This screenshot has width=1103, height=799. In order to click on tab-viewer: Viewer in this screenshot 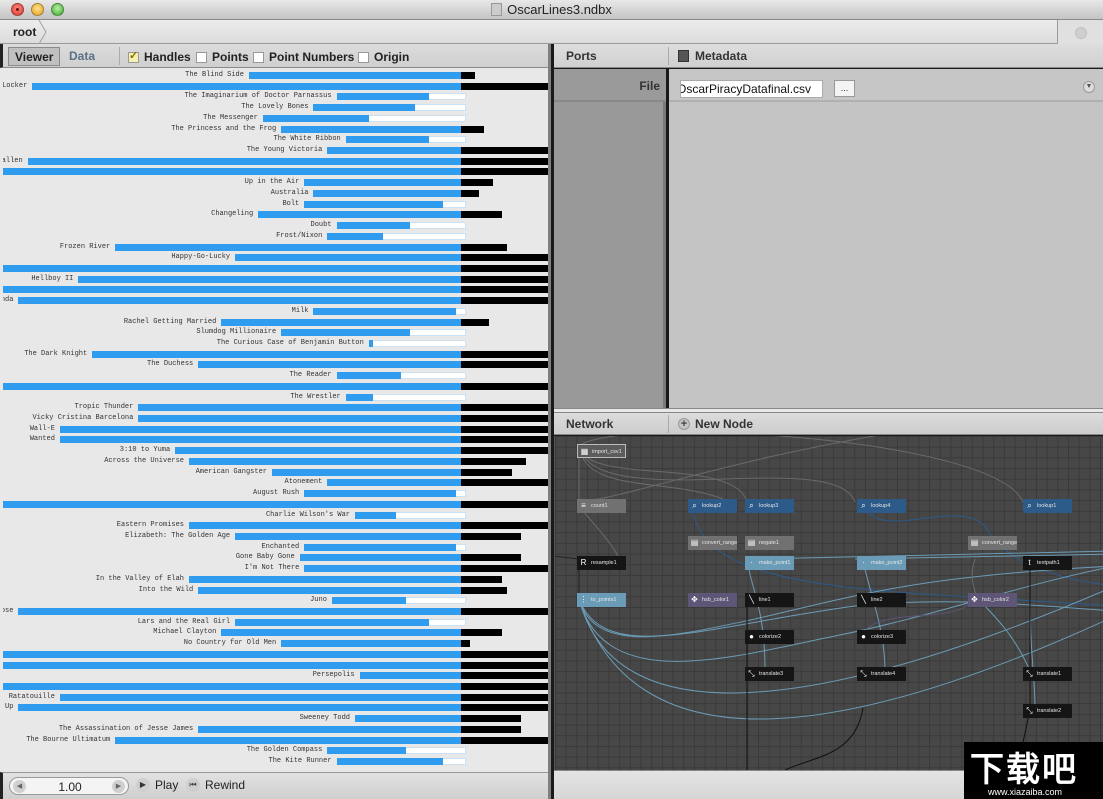, I will do `click(34, 56)`.